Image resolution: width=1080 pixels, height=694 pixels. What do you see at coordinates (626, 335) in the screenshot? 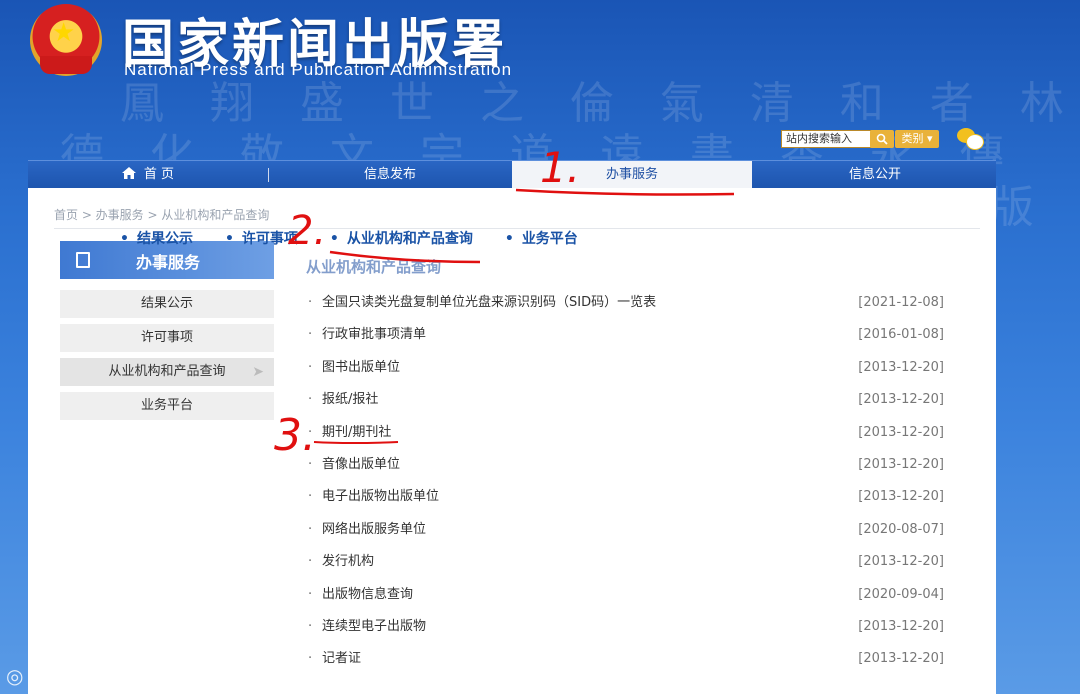
I see `list-item: · 行政审批事项清单 [2016-01-08]` at bounding box center [626, 335].